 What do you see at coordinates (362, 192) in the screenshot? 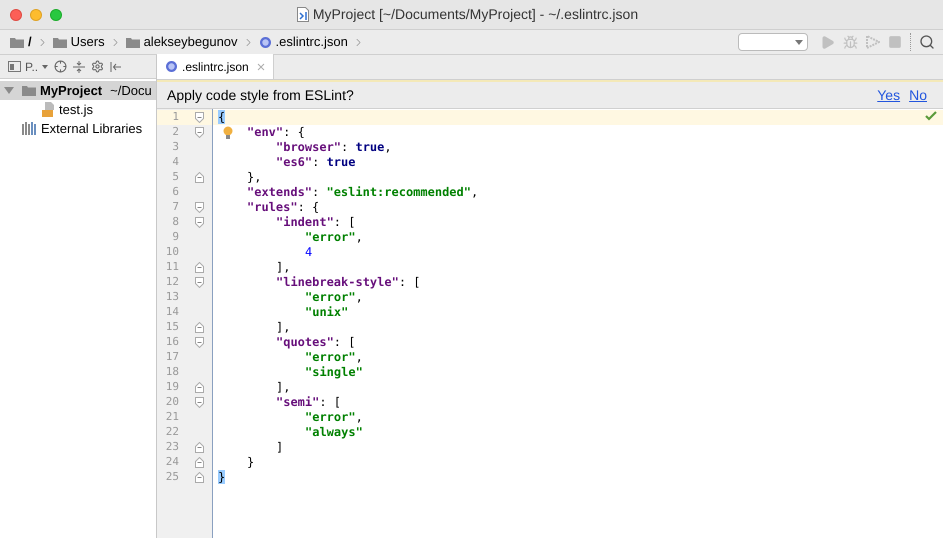
I see `code-line: "extends": "eslint:recommended",` at bounding box center [362, 192].